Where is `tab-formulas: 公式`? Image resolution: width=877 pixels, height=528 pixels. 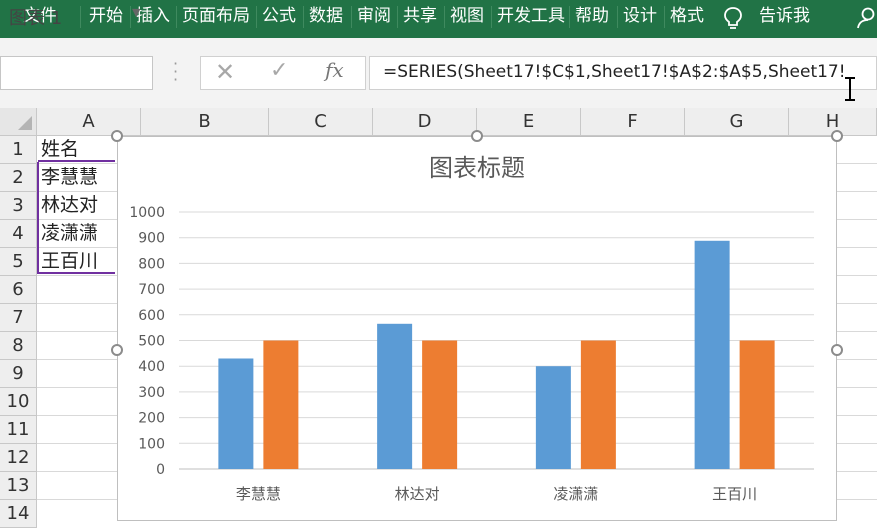
tab-formulas: 公式 is located at coordinates (279, 17).